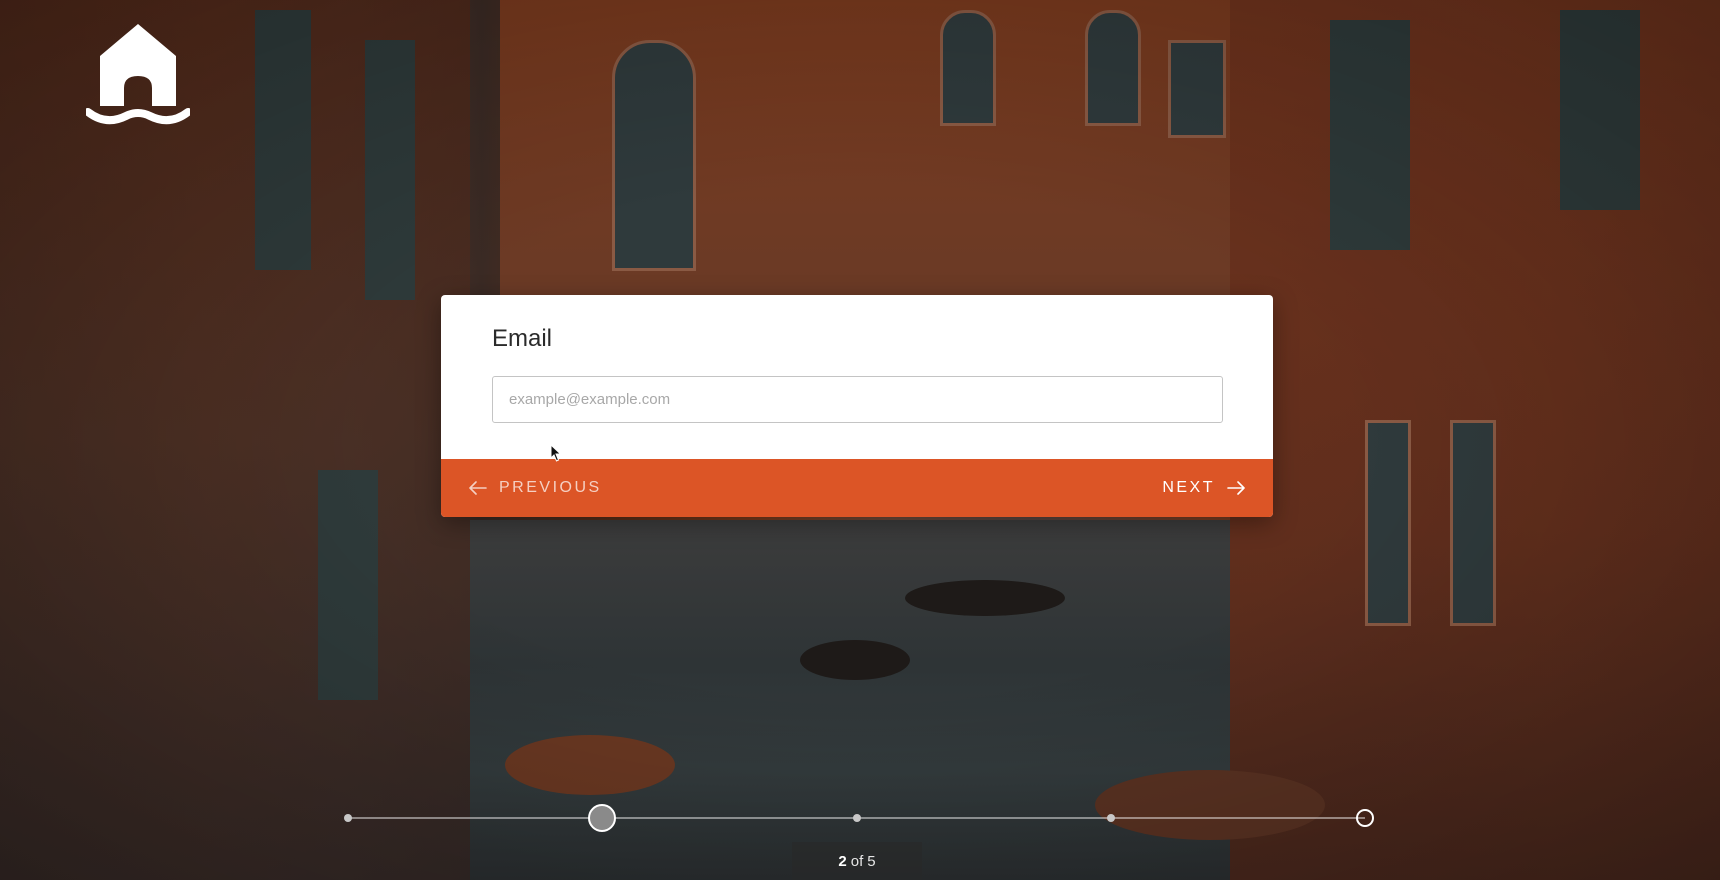 The image size is (1720, 880). I want to click on progress-end-marker, so click(1365, 818).